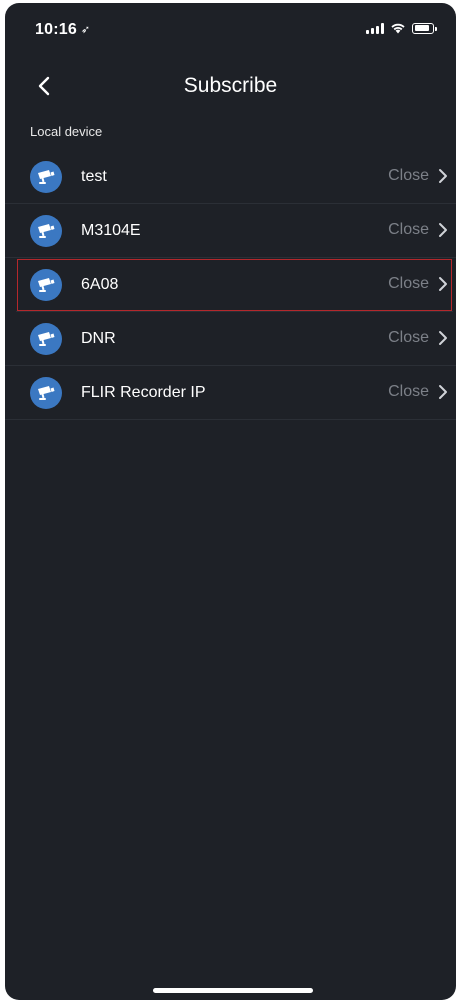 This screenshot has width=461, height=1003. I want to click on status-time: 10:16 ➶, so click(62, 30).